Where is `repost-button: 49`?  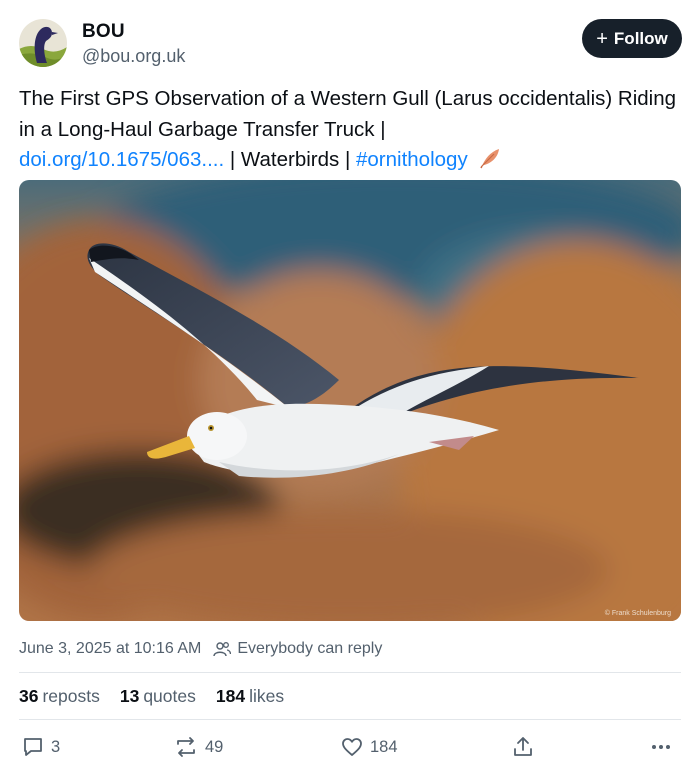 repost-button: 49 is located at coordinates (198, 747).